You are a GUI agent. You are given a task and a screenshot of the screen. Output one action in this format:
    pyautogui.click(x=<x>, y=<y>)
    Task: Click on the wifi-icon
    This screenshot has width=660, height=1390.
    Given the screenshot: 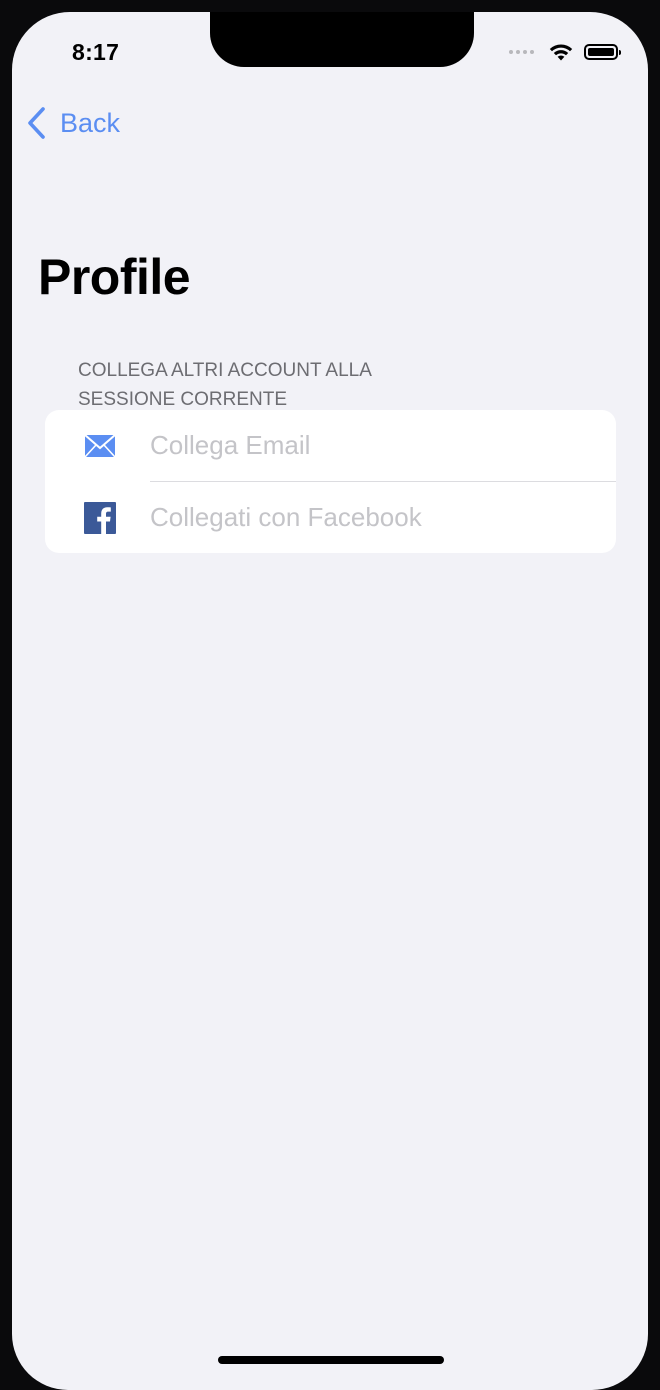 What is the action you would take?
    pyautogui.click(x=561, y=52)
    